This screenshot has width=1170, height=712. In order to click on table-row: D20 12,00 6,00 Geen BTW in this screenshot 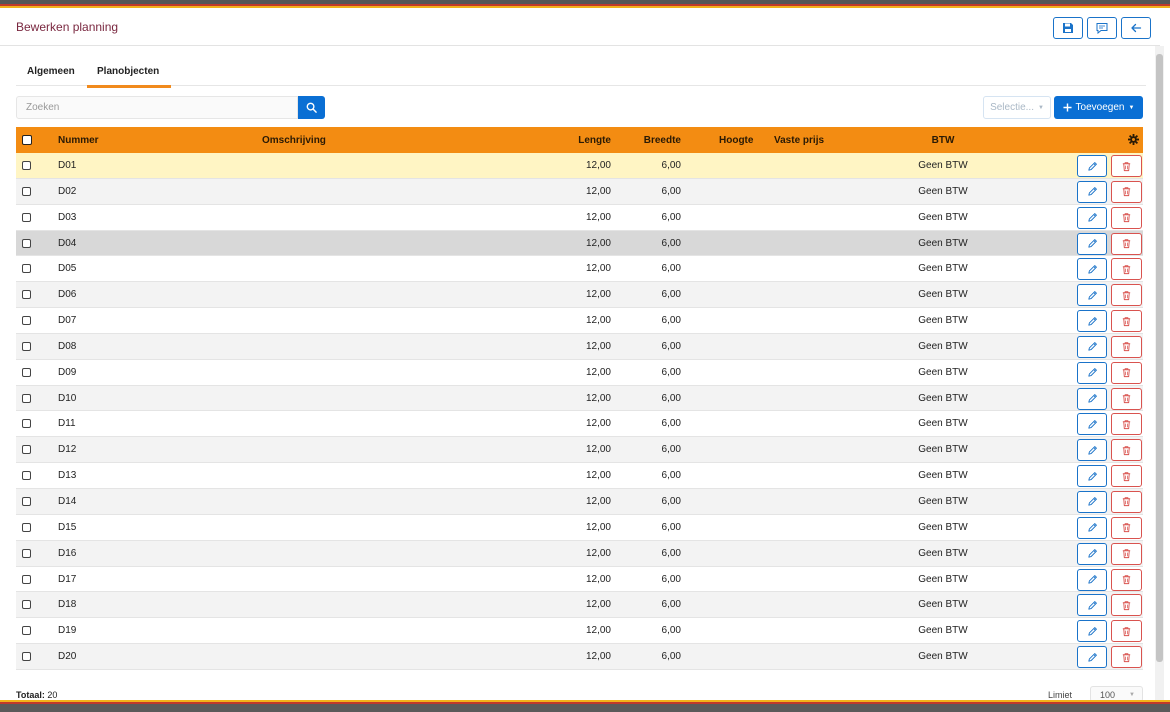, I will do `click(579, 657)`.